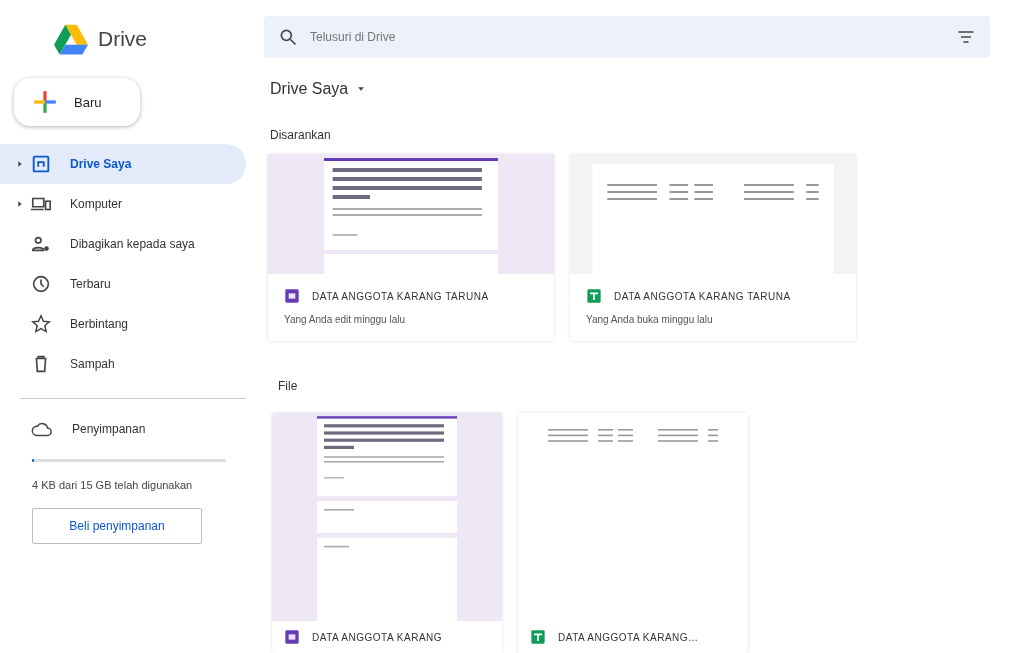 The width and height of the screenshot is (1014, 653). I want to click on drive-folder-icon, so click(41, 164).